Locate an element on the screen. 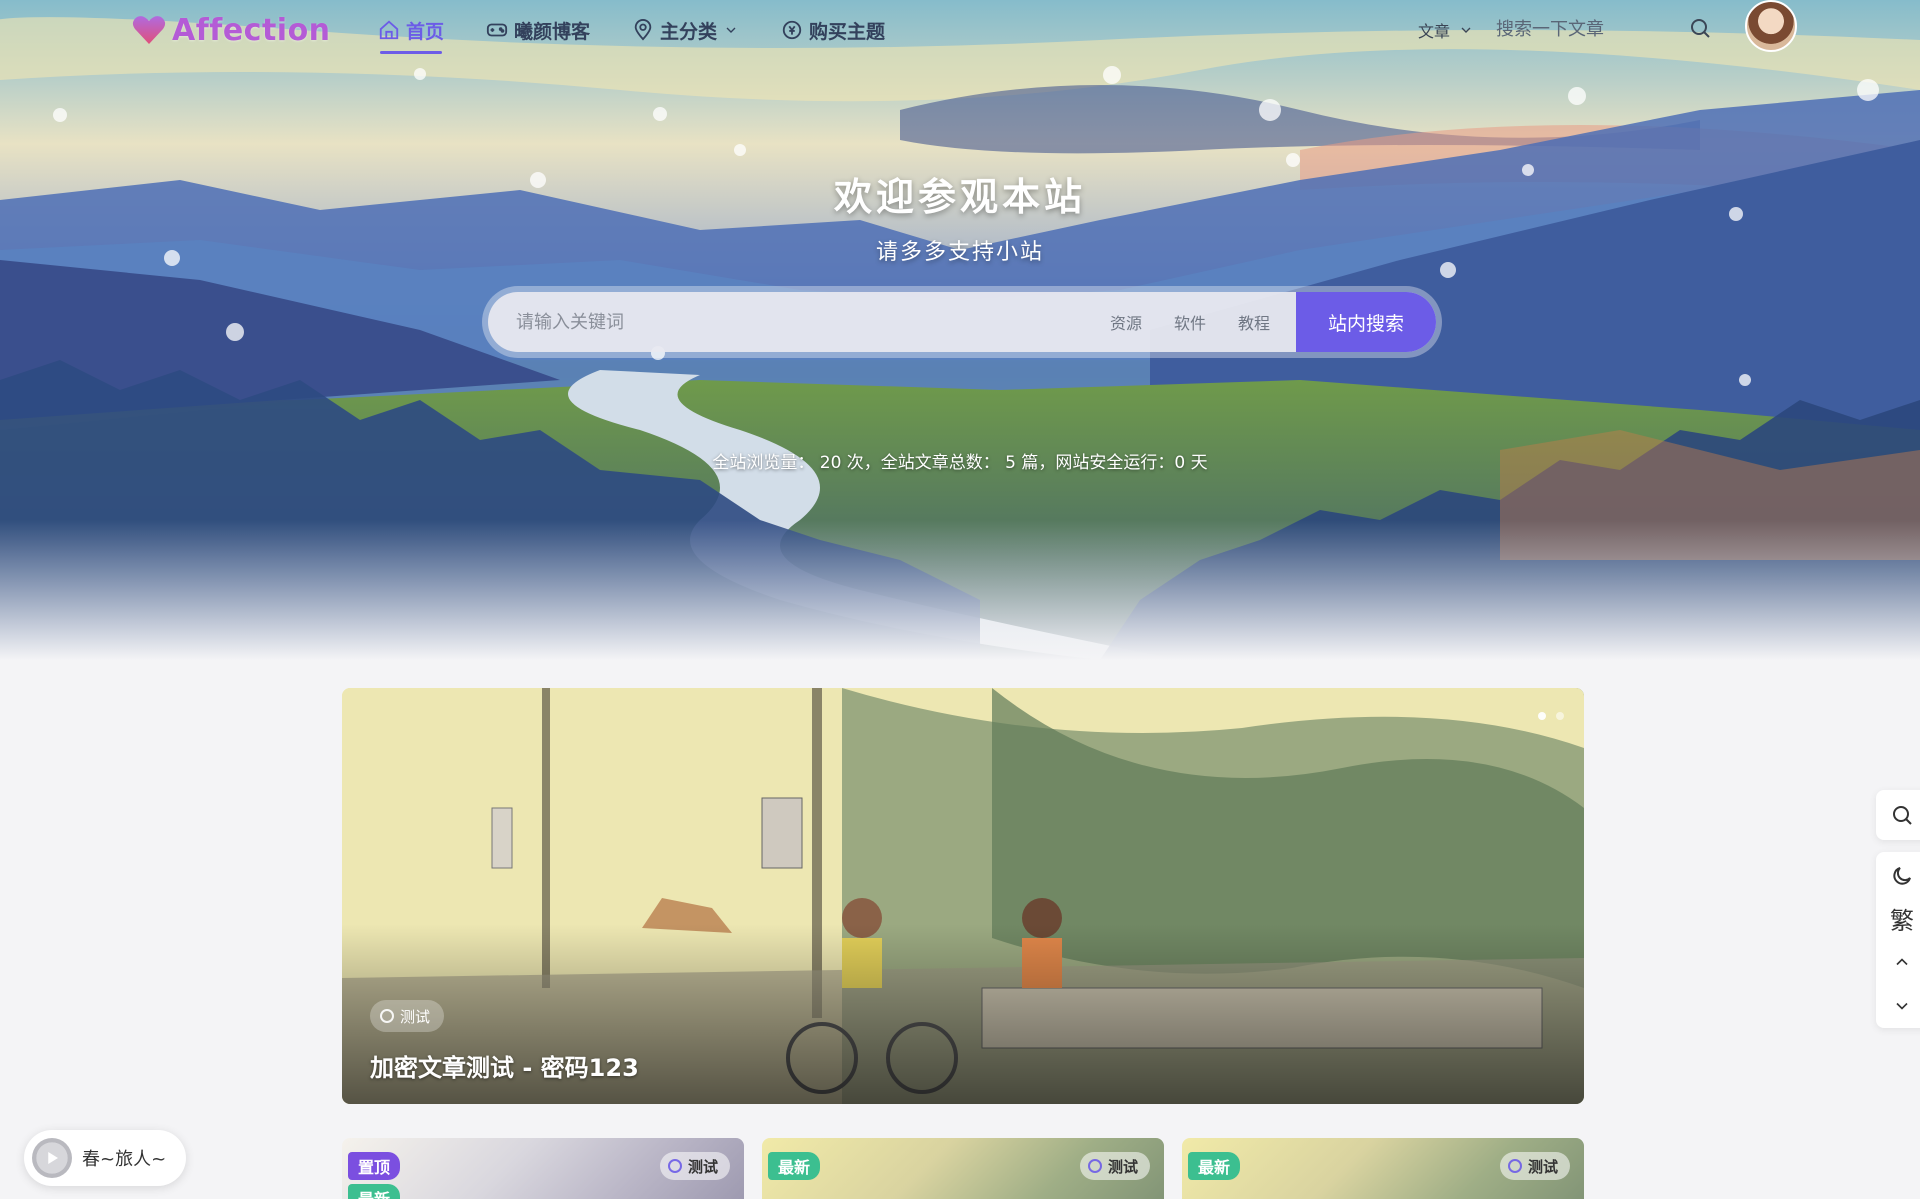 Image resolution: width=1920 pixels, height=1199 pixels. search-tag-software: 软件 is located at coordinates (1190, 322).